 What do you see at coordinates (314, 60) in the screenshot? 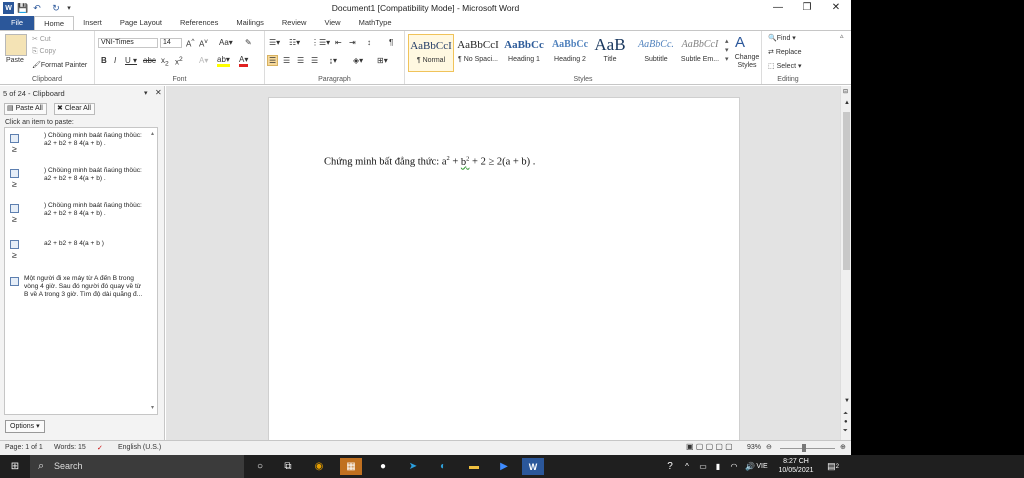
I see `justify-icon: ☰` at bounding box center [314, 60].